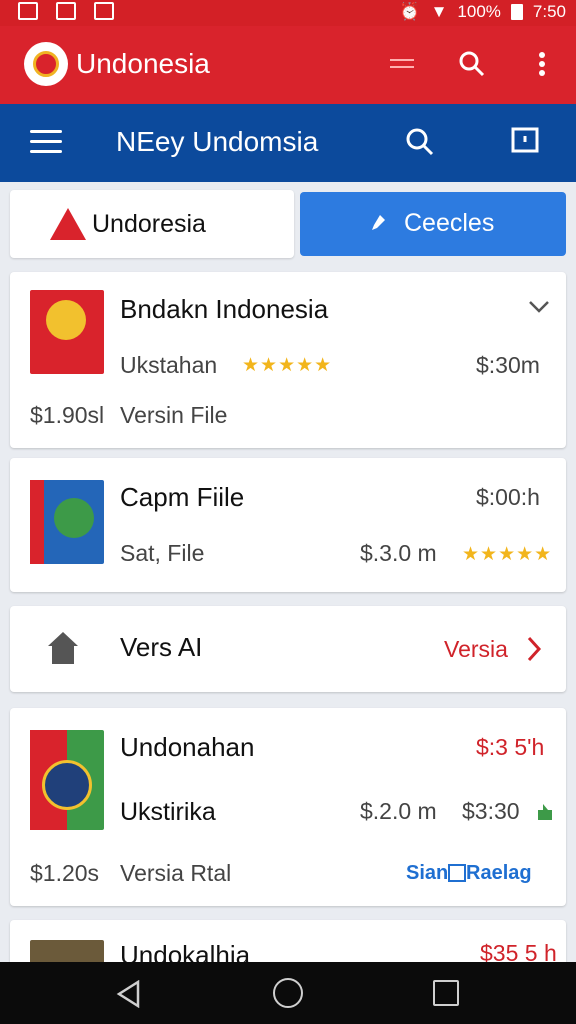  Describe the element at coordinates (288, 13) in the screenshot. I see `status-bar: ⏰ ▼ 100% 7:50` at that location.